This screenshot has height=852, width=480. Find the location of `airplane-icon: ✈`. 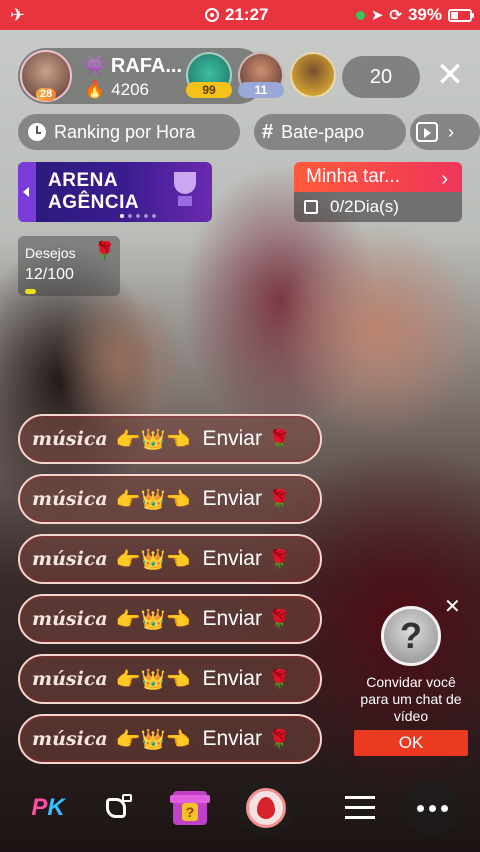

airplane-icon: ✈ is located at coordinates (18, 15).